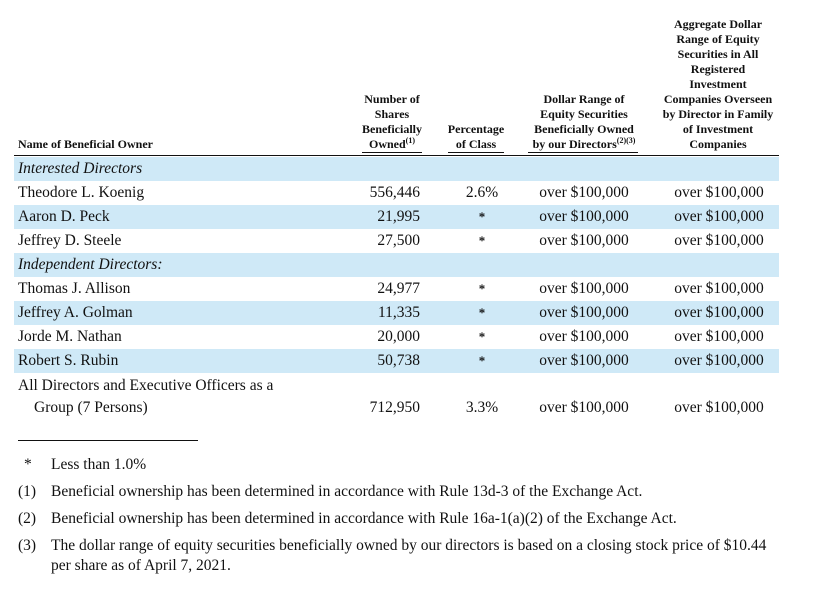  I want to click on header-agg-line9: Companies, so click(718, 144).